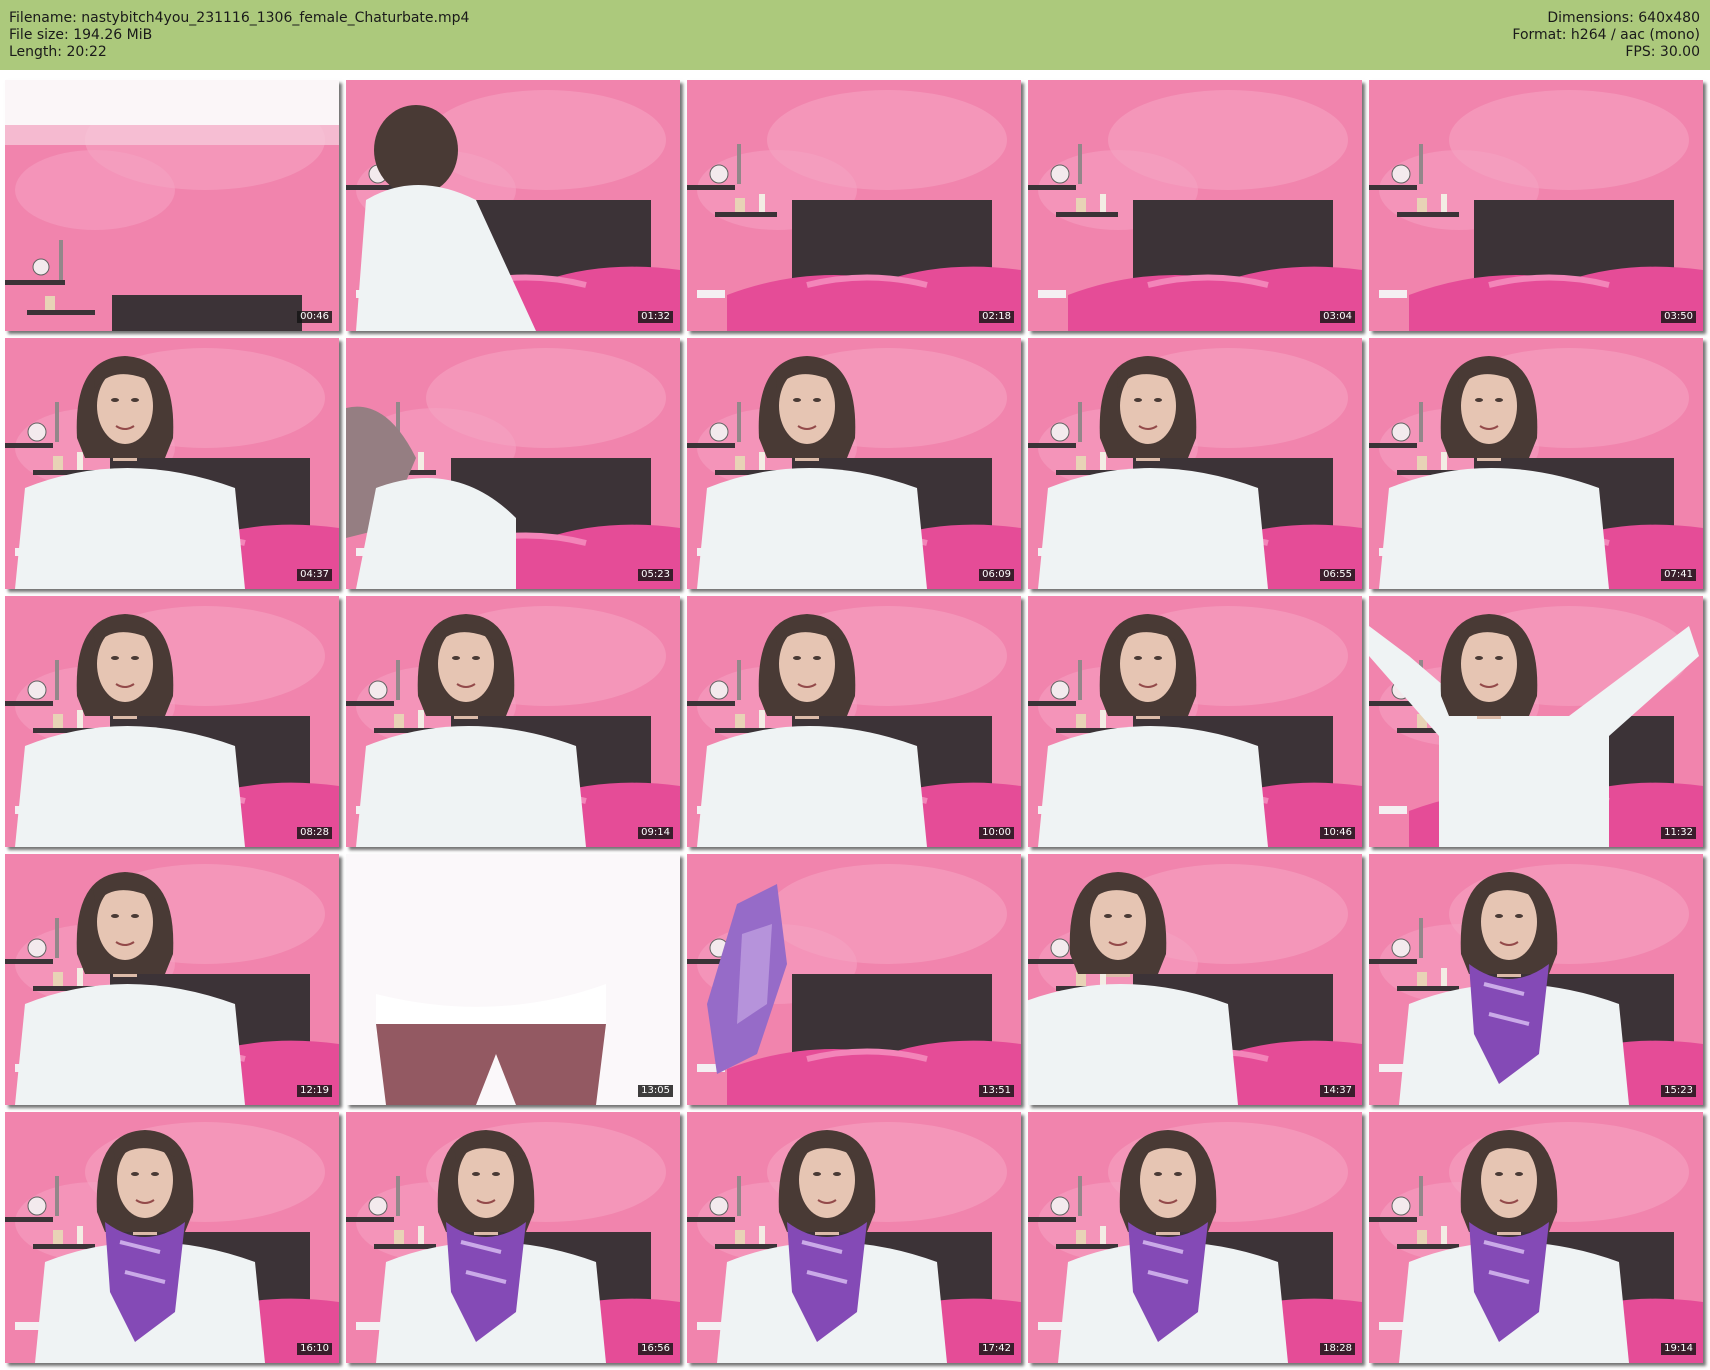 Image resolution: width=1710 pixels, height=1370 pixels. I want to click on video-thumbnail: 13:51, so click(854, 979).